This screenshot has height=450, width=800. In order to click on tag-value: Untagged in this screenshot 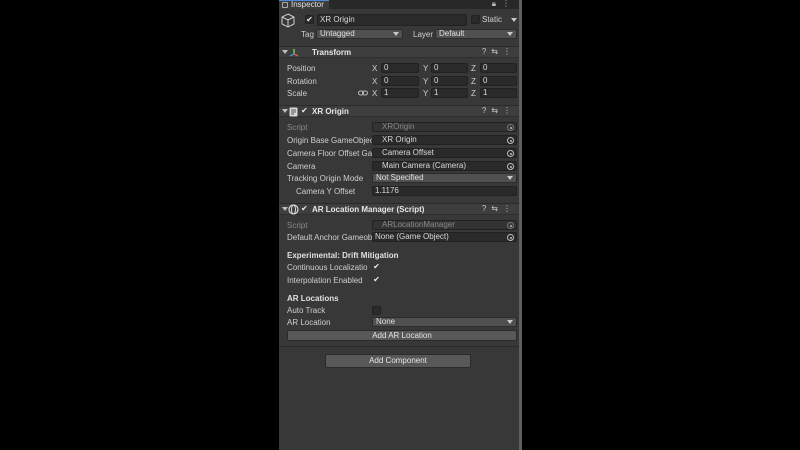, I will do `click(337, 33)`.